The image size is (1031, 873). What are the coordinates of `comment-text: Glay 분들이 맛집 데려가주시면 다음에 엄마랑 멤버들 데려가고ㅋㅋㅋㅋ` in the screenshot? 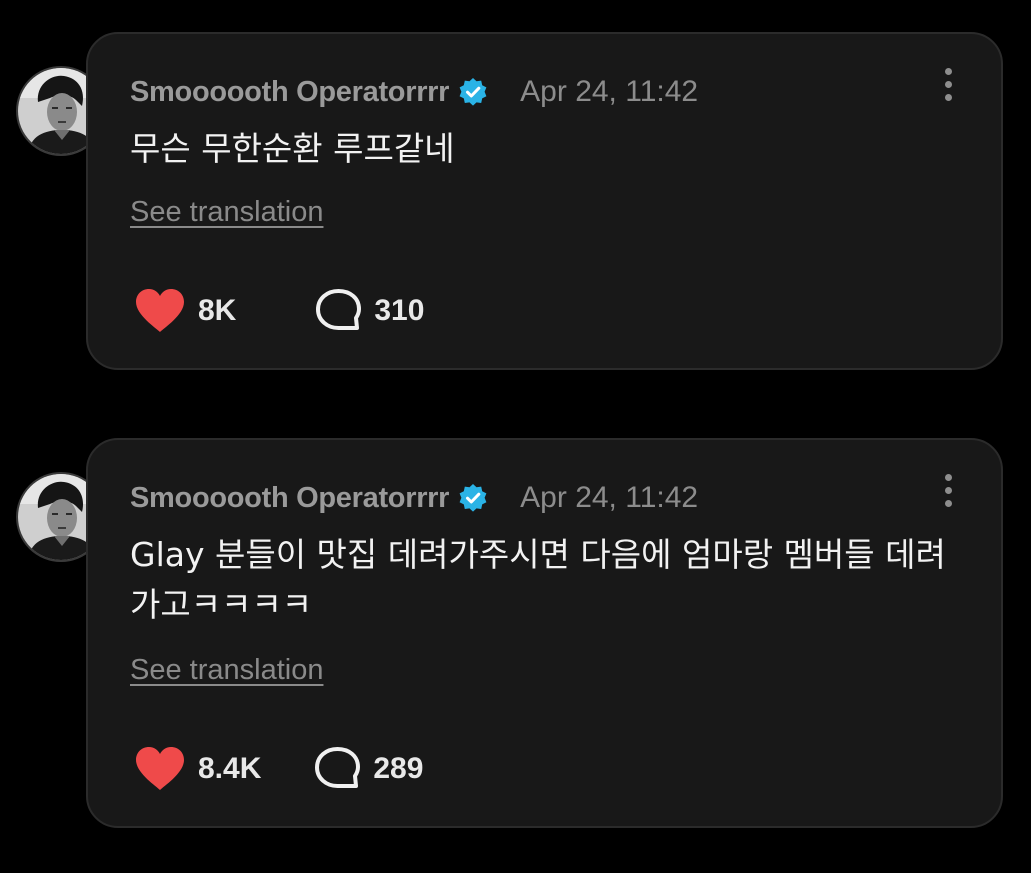 It's located at (538, 579).